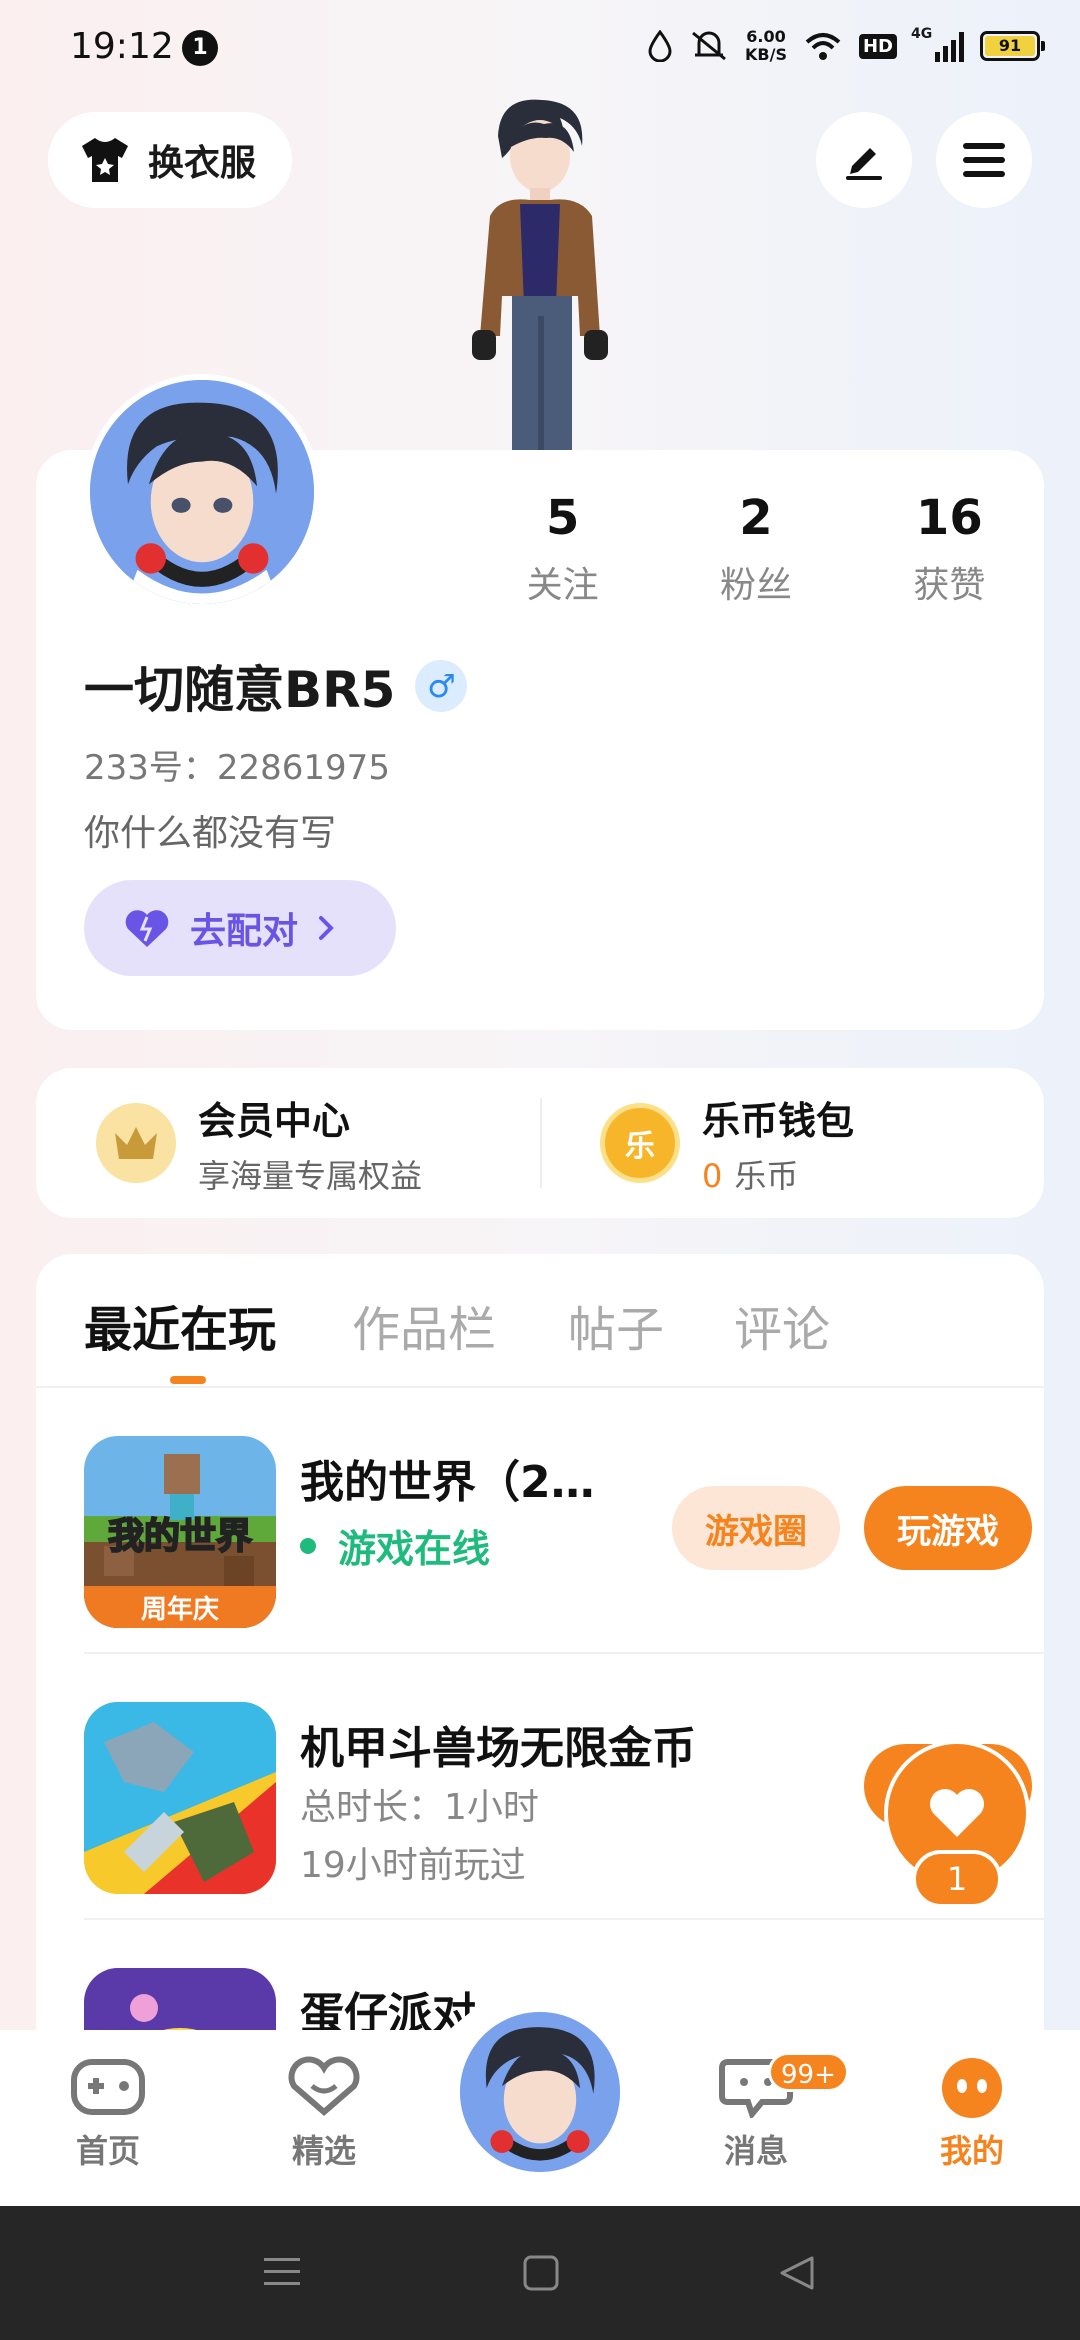 The height and width of the screenshot is (2340, 1080). Describe the element at coordinates (105, 160) in the screenshot. I see `shirt-icon` at that location.